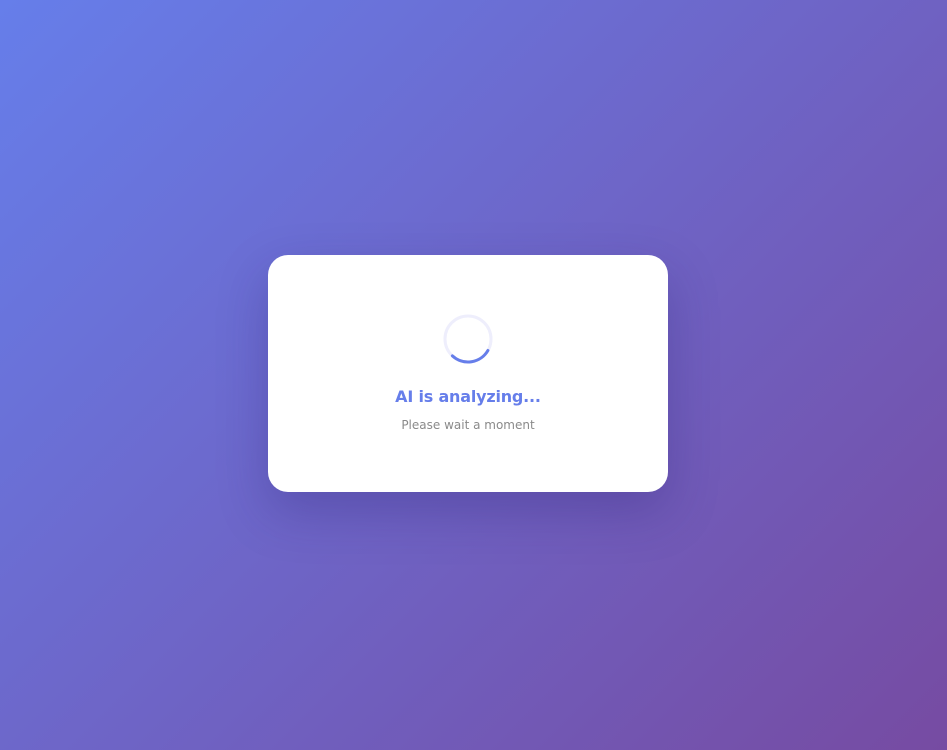  I want to click on loading-subtitle: Please wait a moment, so click(468, 425).